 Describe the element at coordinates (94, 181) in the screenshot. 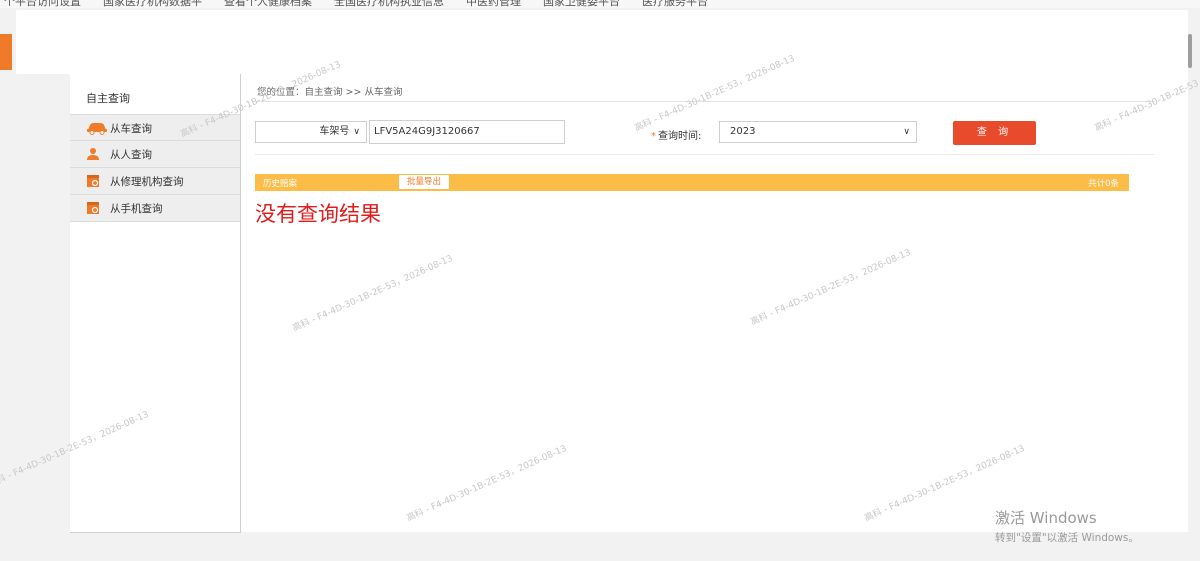

I see `repair-shop-icon` at that location.